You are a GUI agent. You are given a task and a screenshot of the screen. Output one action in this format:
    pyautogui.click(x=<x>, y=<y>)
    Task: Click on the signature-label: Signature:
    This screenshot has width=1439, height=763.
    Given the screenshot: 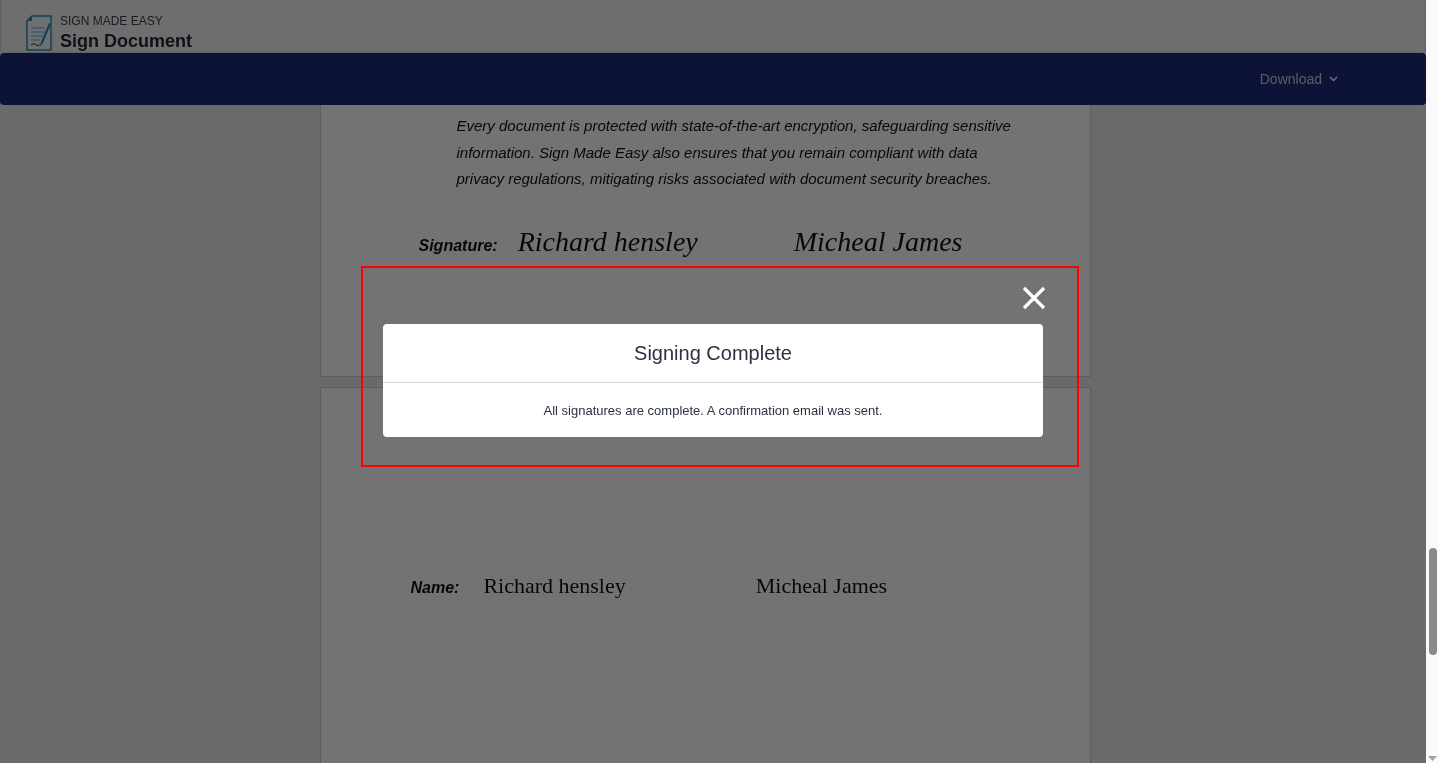 What is the action you would take?
    pyautogui.click(x=458, y=246)
    